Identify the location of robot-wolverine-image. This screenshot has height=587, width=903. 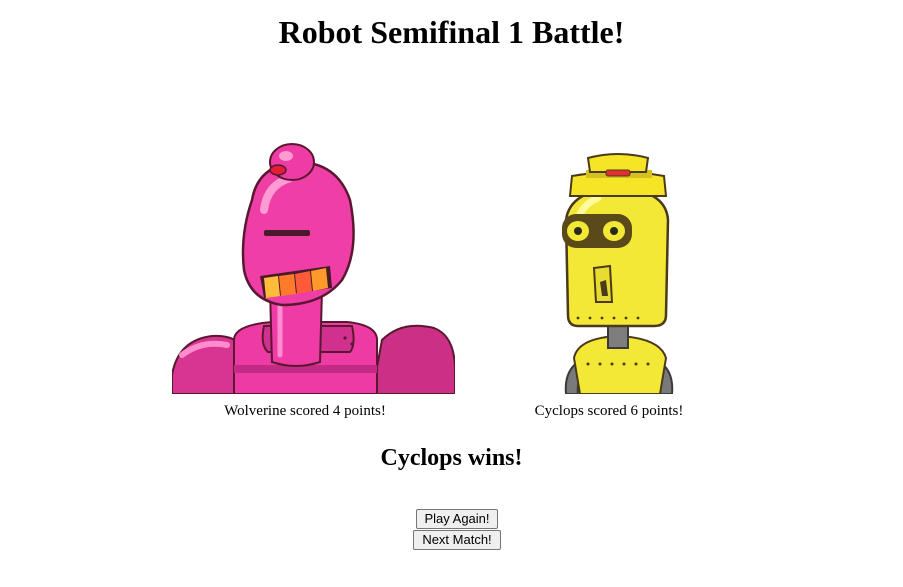
(313, 267).